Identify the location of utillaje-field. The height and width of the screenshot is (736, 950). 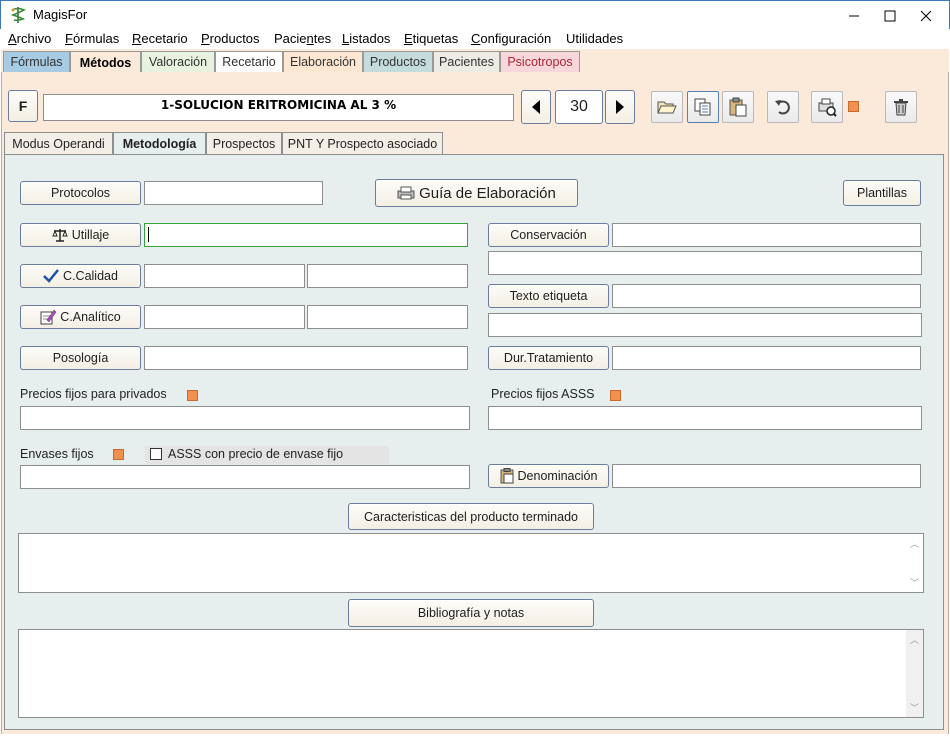
(306, 235).